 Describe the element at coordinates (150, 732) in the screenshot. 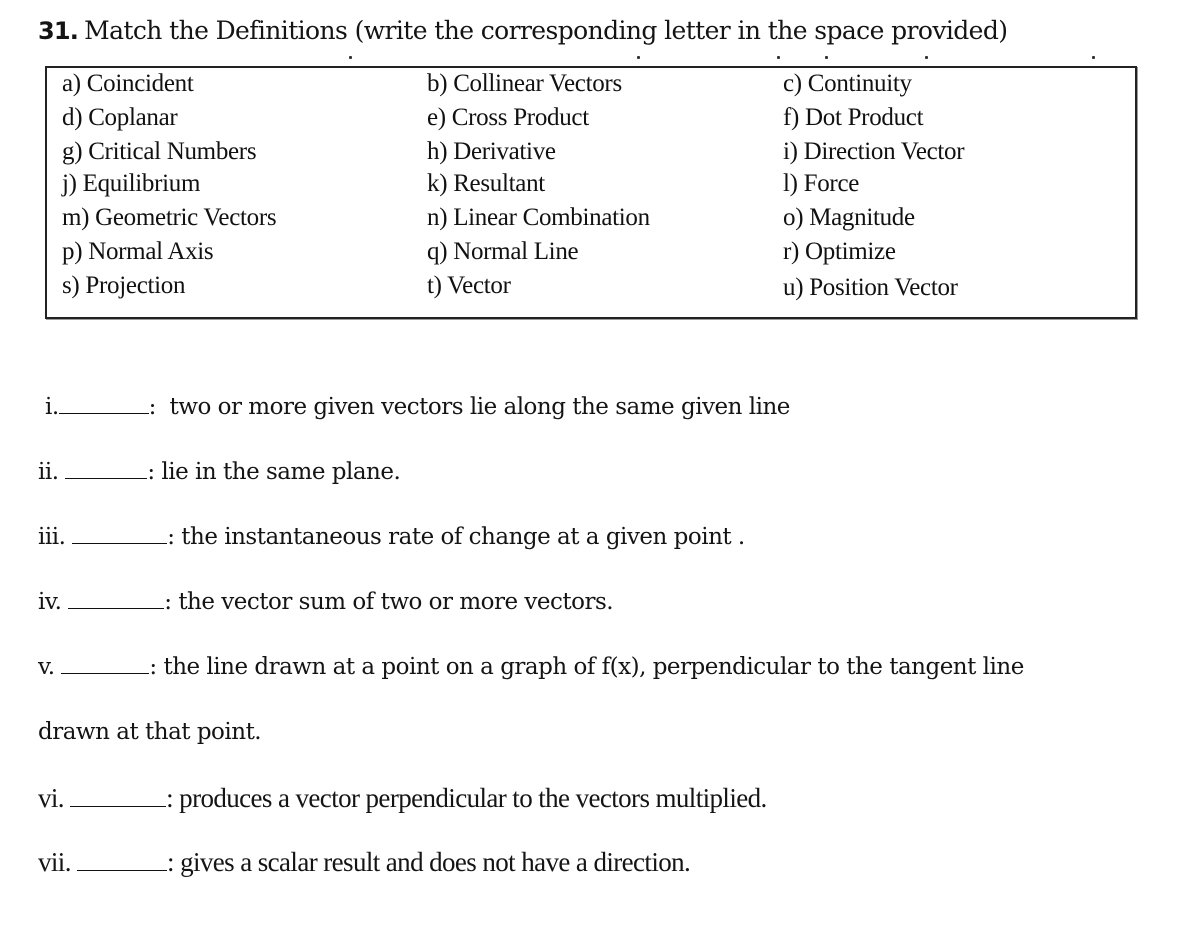

I see `question-continuation: drawn at that point.` at that location.